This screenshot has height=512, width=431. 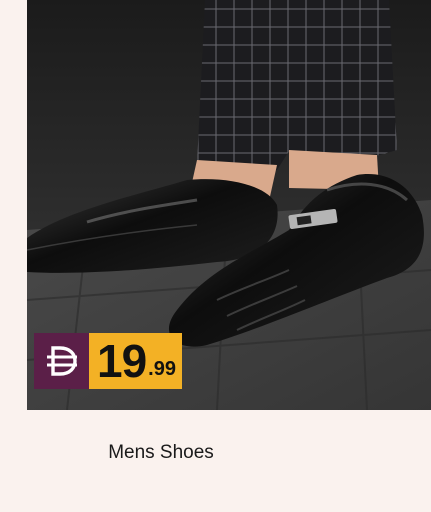 I want to click on price-amount: 19 .99, so click(x=135, y=361).